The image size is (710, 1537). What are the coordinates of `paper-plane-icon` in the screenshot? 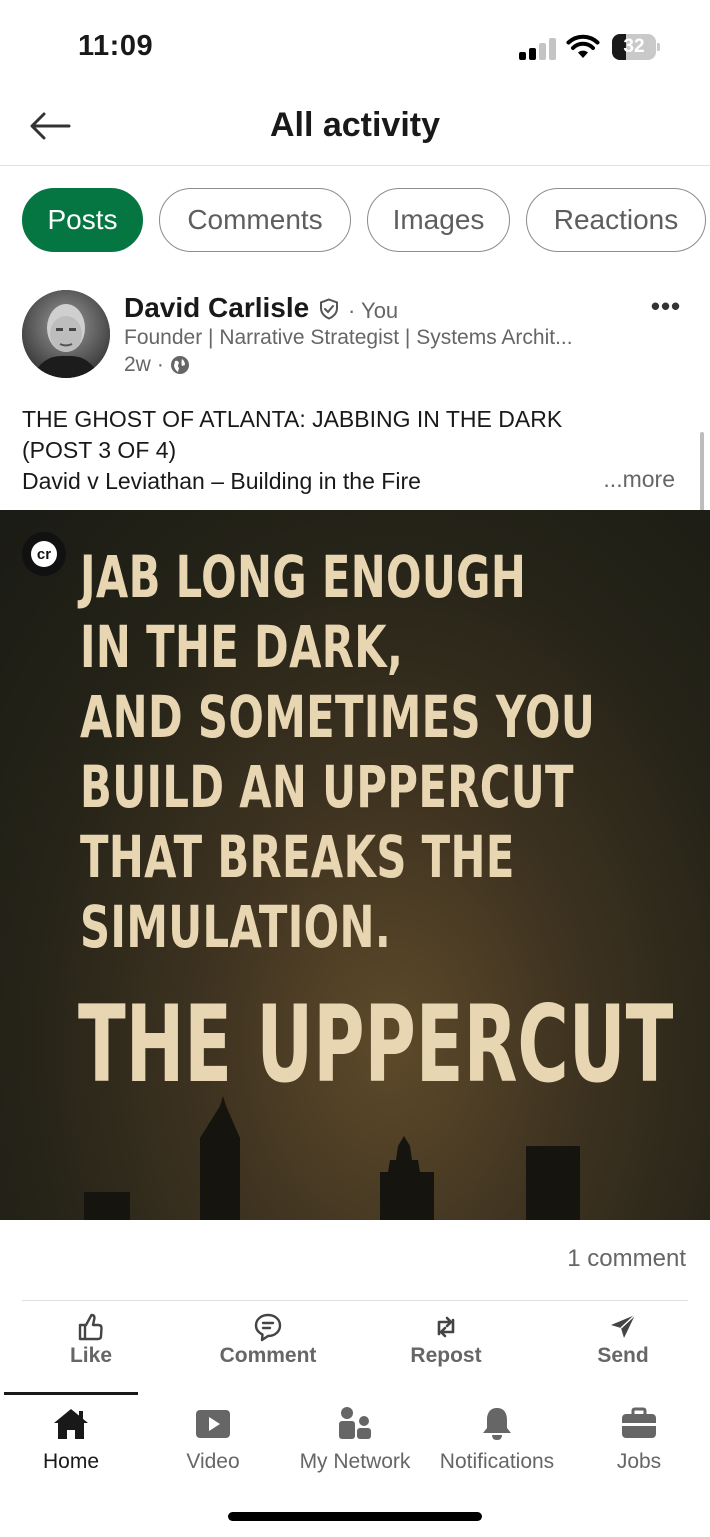 It's located at (623, 1326).